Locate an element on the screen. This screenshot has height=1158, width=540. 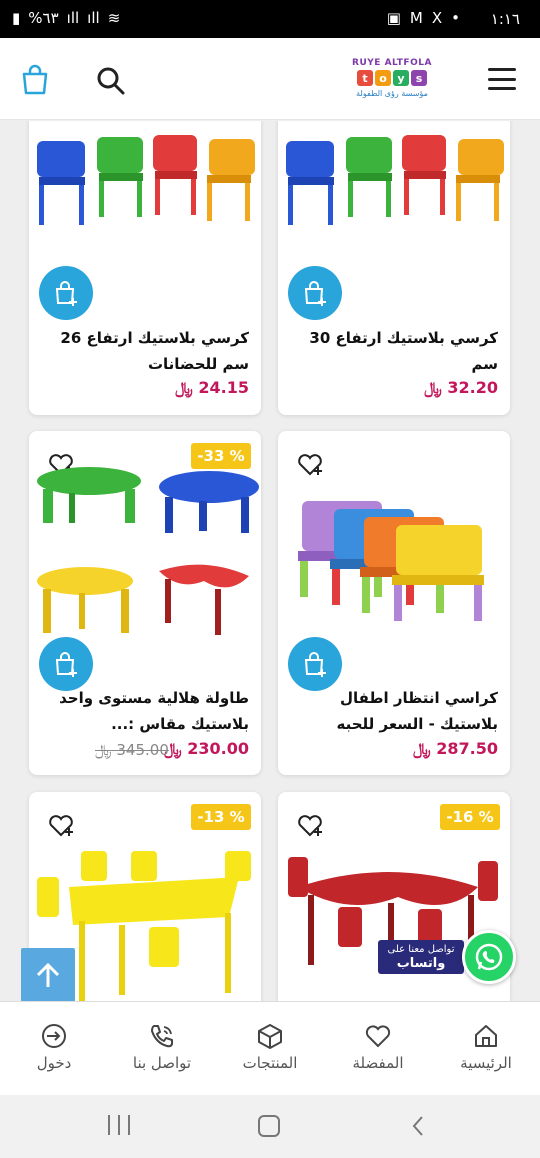
product-price: 32.20 ﷼ is located at coordinates (461, 388).